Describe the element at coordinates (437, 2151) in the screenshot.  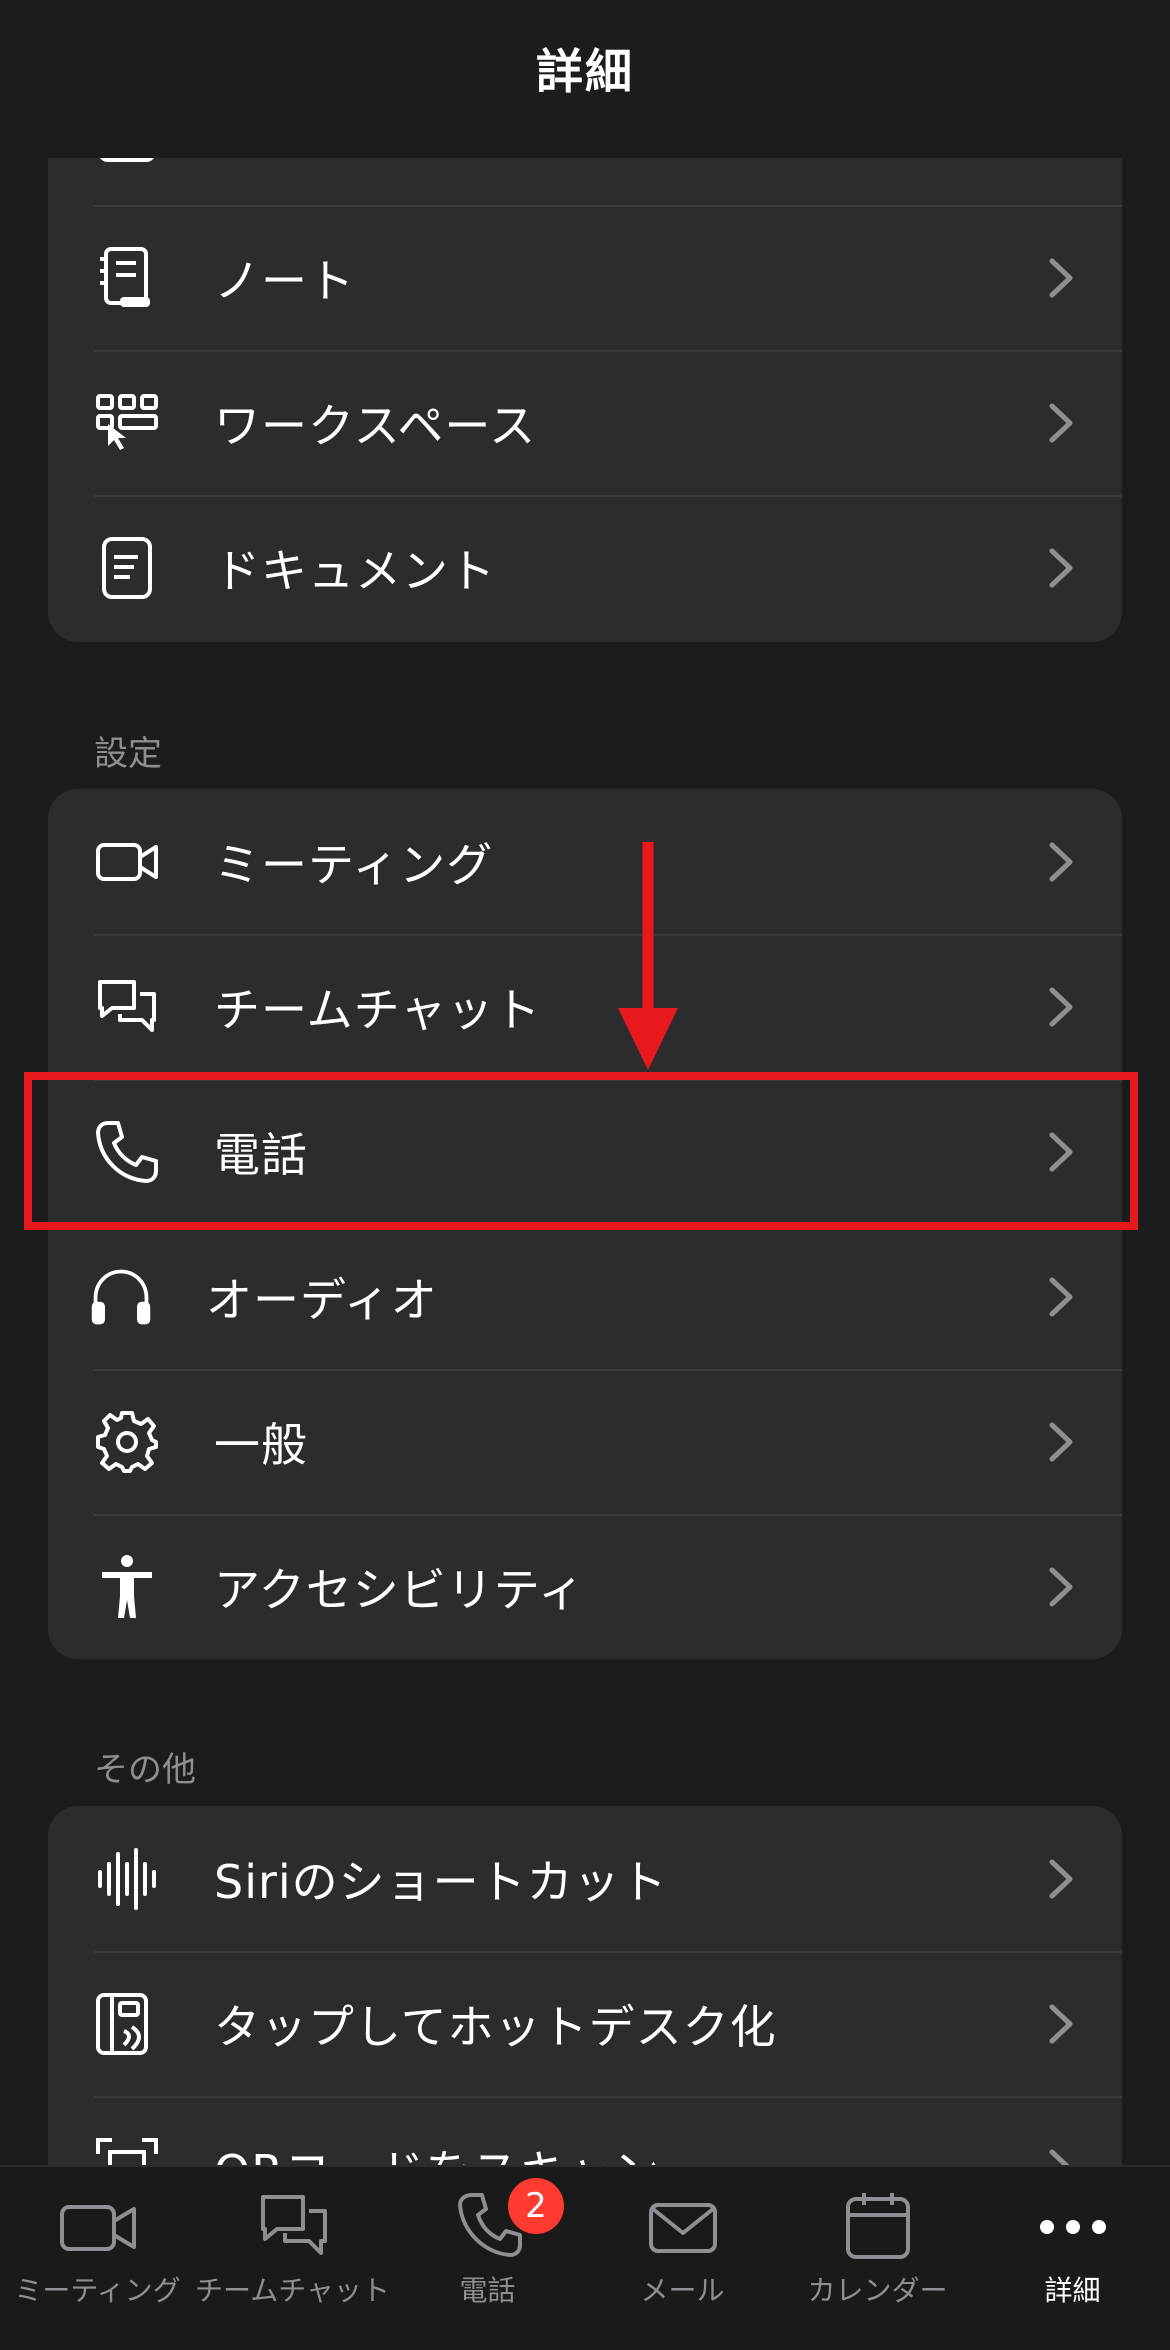
I see `row-label: QRコードをスキャン` at that location.